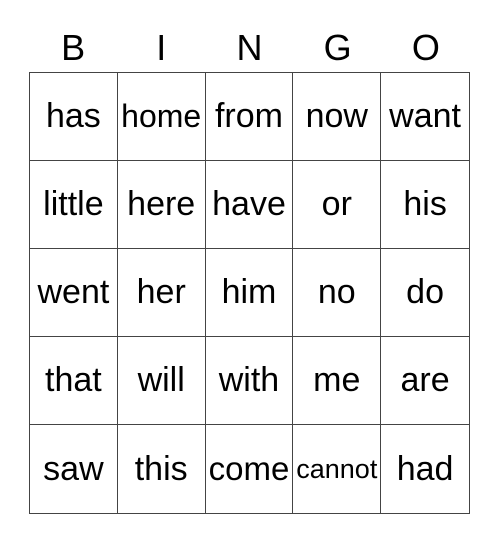 Image resolution: width=500 pixels, height=544 pixels. I want to click on bingo-cell: no, so click(337, 293).